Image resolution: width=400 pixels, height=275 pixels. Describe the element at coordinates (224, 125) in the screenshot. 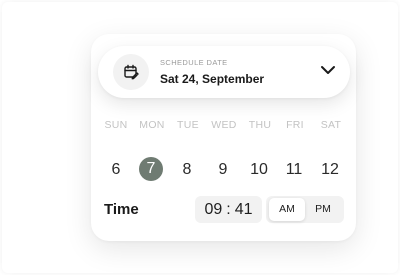

I see `weekday-wed: WED` at that location.